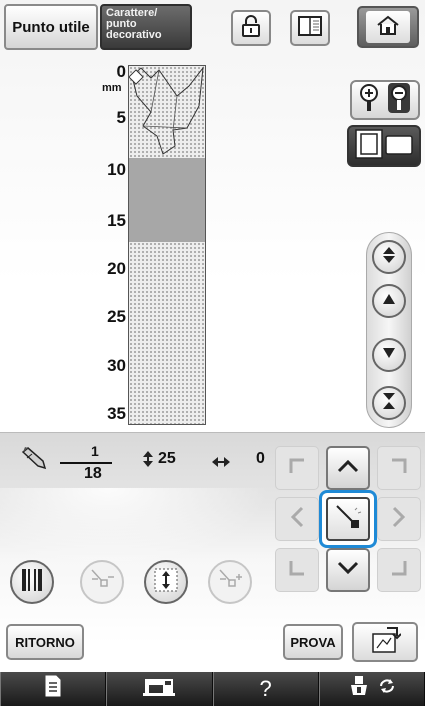  I want to click on chevron-left-icon, so click(297, 519).